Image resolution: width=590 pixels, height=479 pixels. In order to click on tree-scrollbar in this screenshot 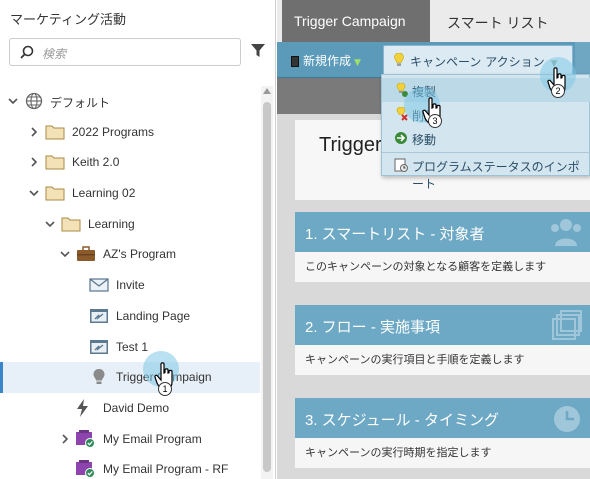, I will do `click(267, 282)`.